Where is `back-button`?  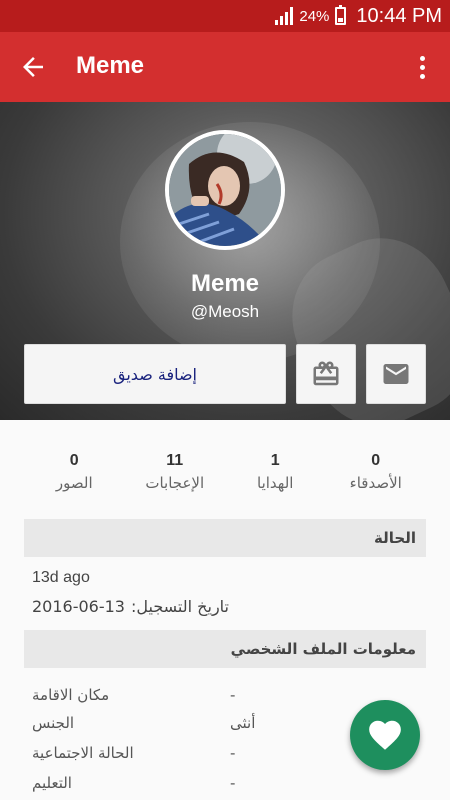 back-button is located at coordinates (33, 67).